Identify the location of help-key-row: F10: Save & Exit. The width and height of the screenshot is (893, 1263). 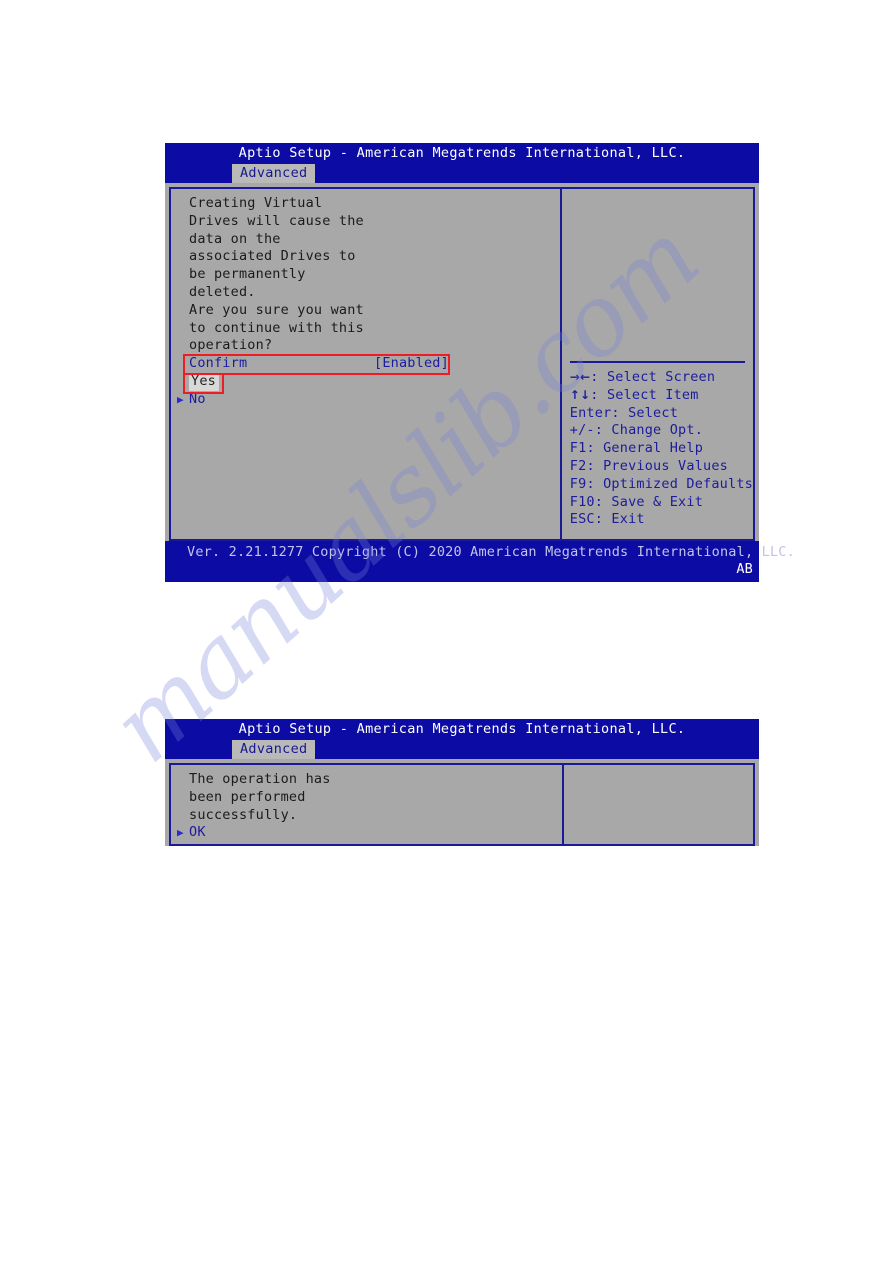
(661, 503).